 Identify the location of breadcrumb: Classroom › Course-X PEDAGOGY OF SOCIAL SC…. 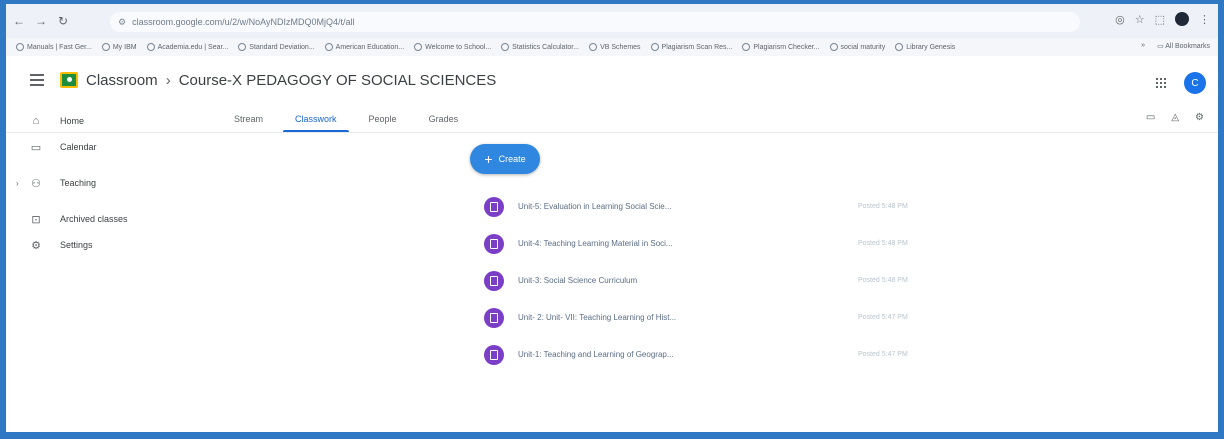
(291, 80).